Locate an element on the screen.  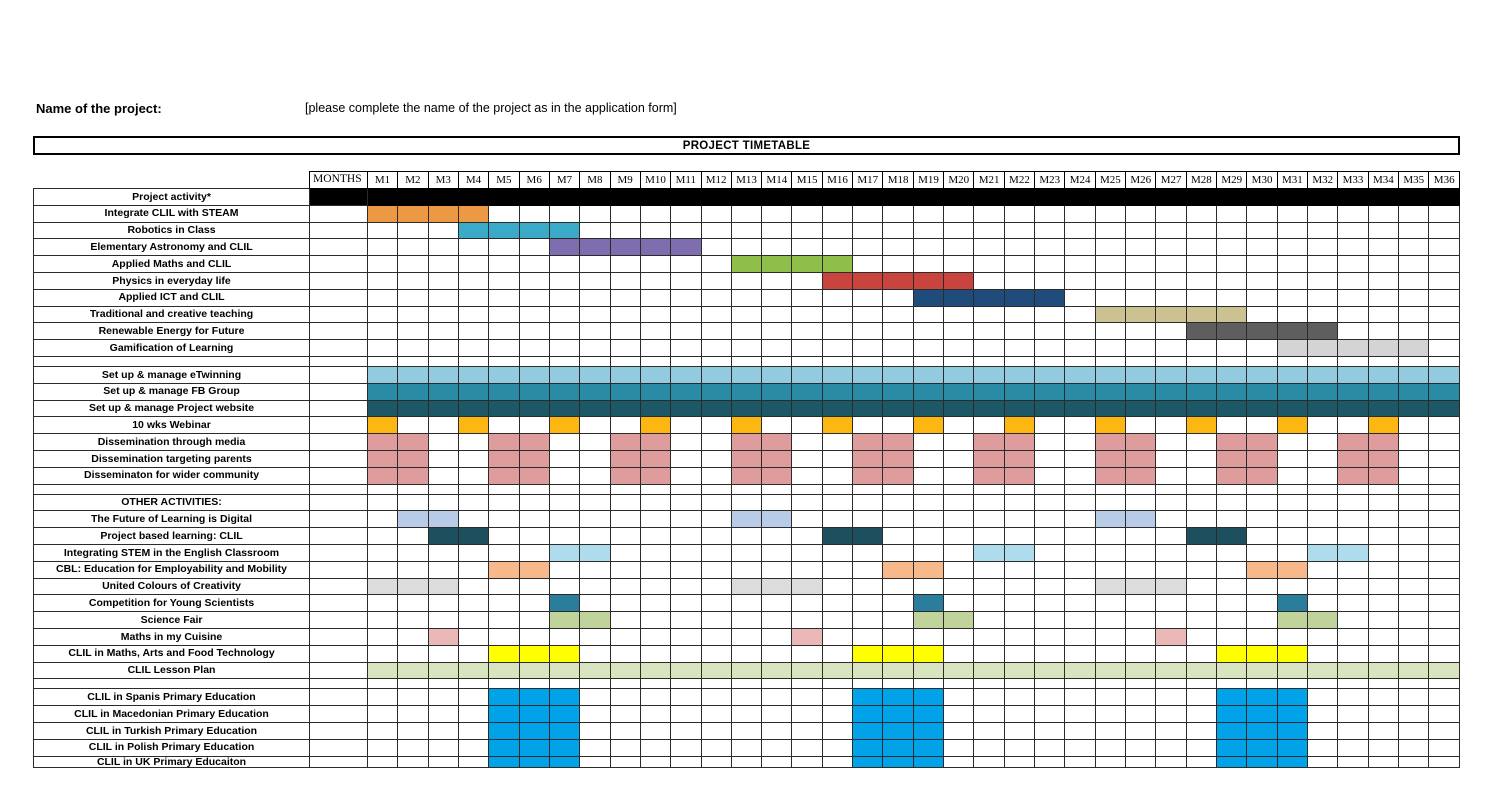
month-header-m34: M34 is located at coordinates (1383, 180).